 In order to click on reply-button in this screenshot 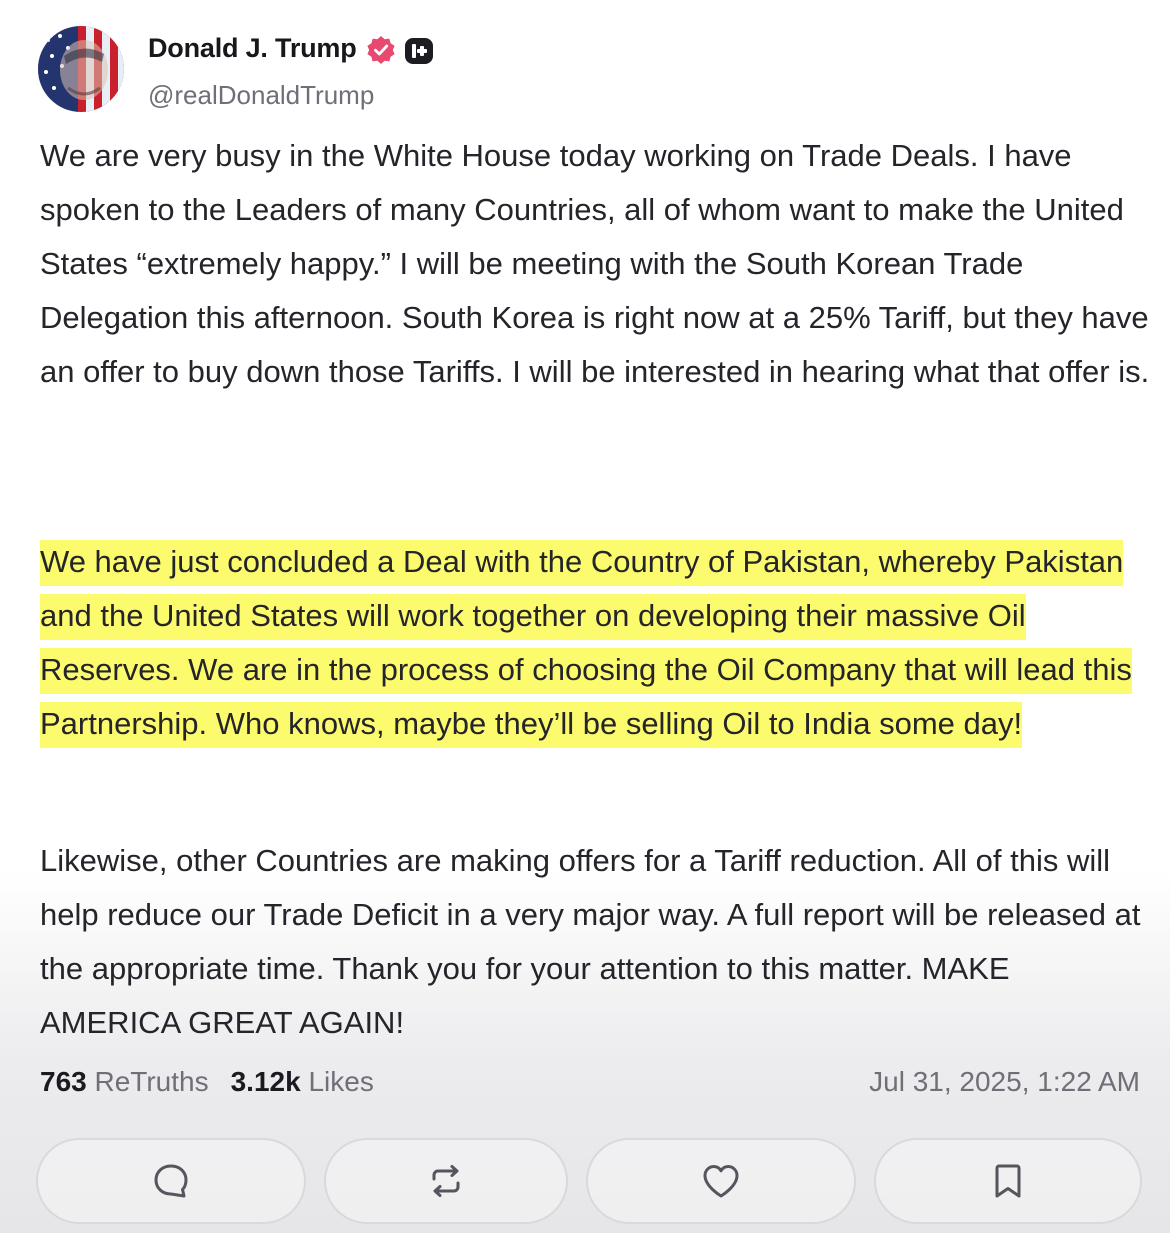, I will do `click(171, 1181)`.